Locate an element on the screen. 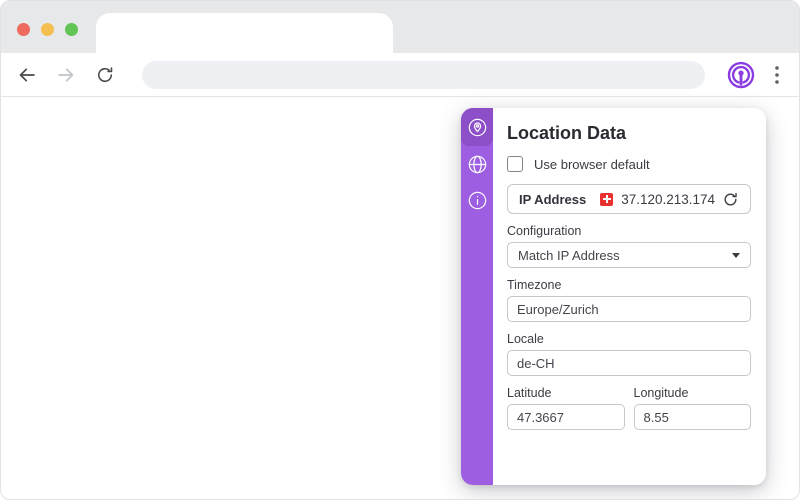 The height and width of the screenshot is (500, 800). swiss-flag-icon is located at coordinates (607, 199).